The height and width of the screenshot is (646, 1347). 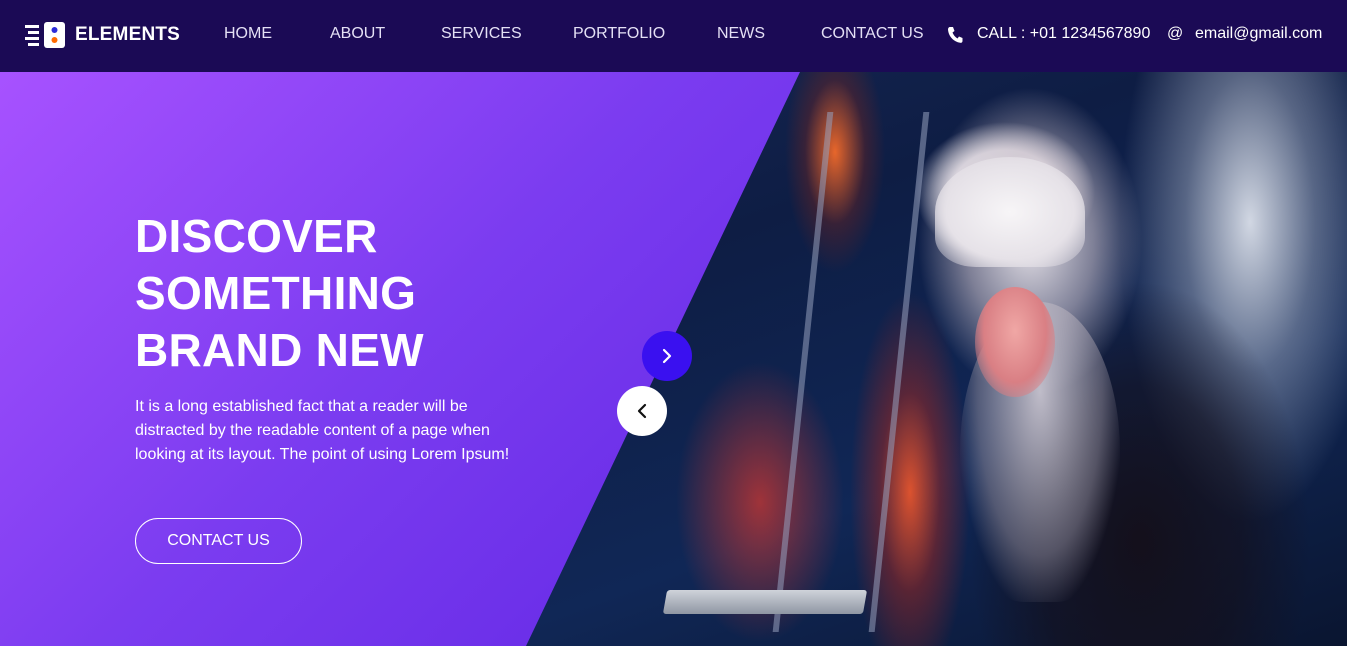 I want to click on hero-headline: DISCOVER SOMETHING BRAND NEW, so click(x=279, y=293).